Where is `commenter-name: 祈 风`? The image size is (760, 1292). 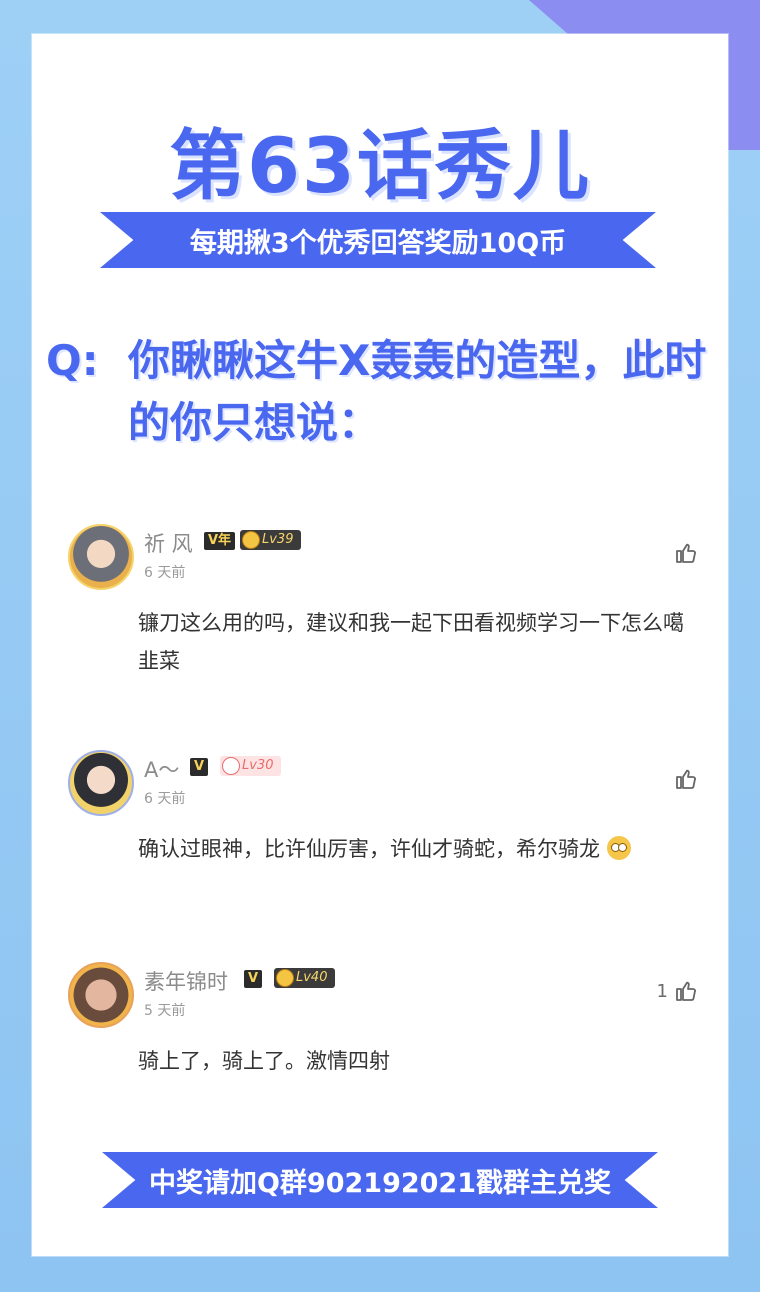
commenter-name: 祈 风 is located at coordinates (168, 543).